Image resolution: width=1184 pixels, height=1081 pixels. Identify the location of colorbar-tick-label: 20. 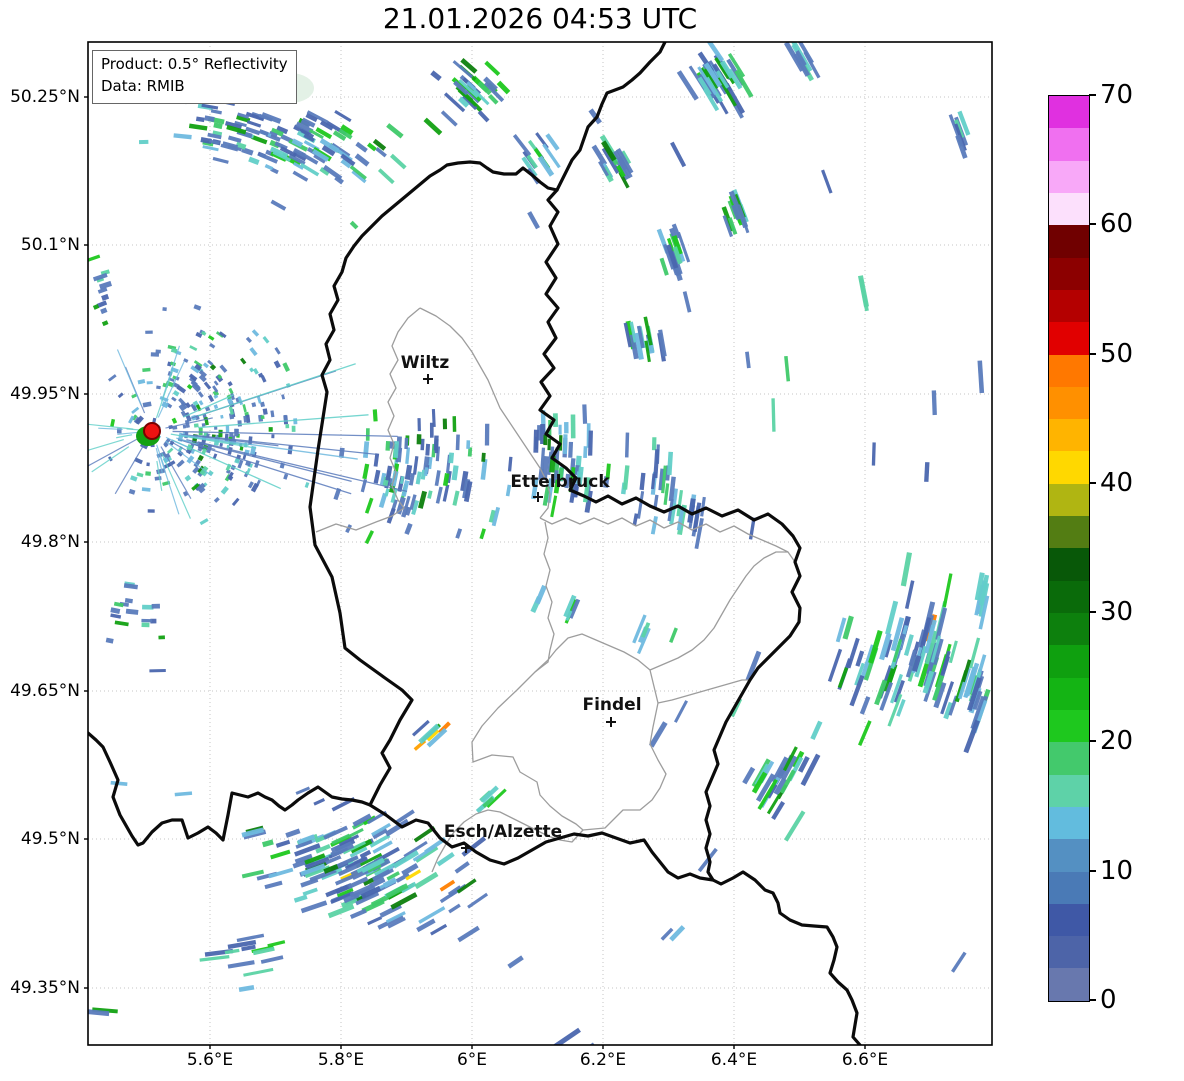
(1117, 741).